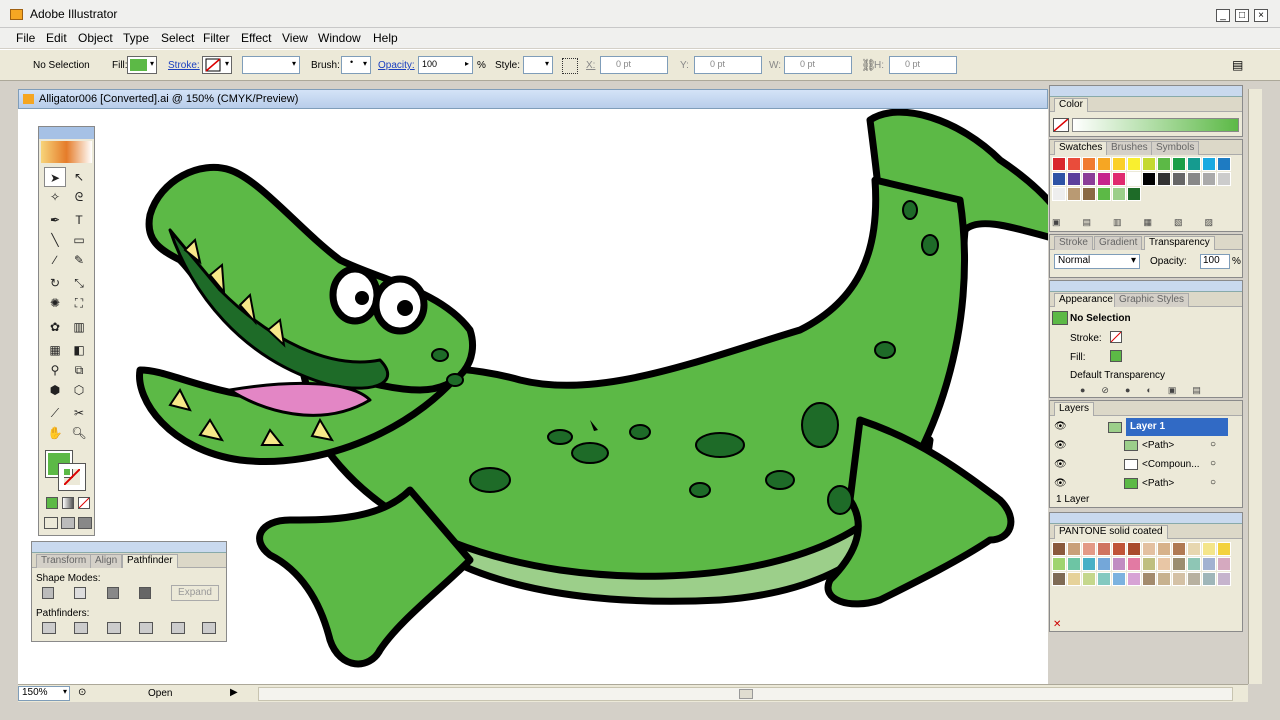  What do you see at coordinates (79, 283) in the screenshot?
I see `scale-tool-icon: ⤡` at bounding box center [79, 283].